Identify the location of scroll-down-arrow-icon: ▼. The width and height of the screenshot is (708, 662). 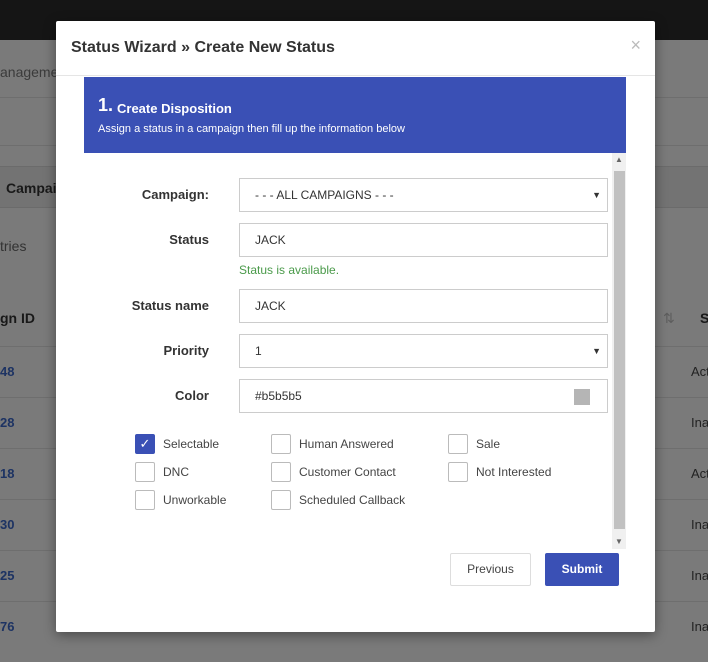
(619, 542).